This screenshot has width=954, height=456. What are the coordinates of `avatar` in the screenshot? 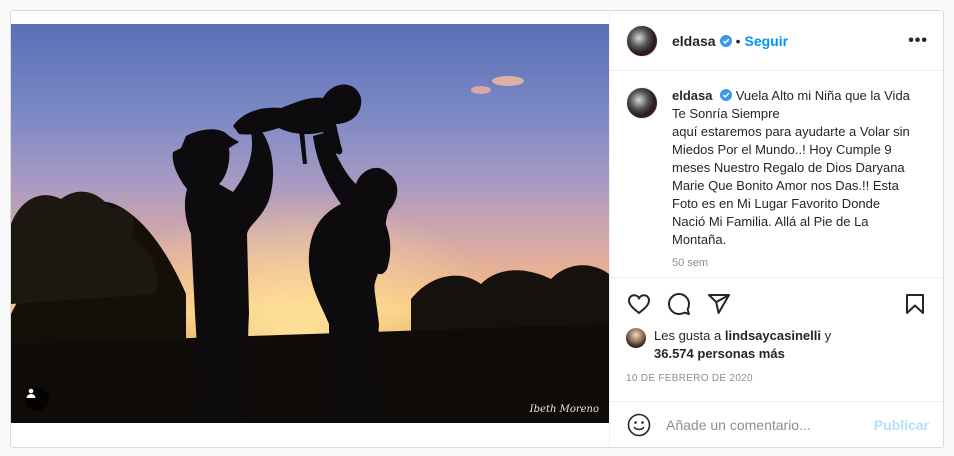 It's located at (642, 40).